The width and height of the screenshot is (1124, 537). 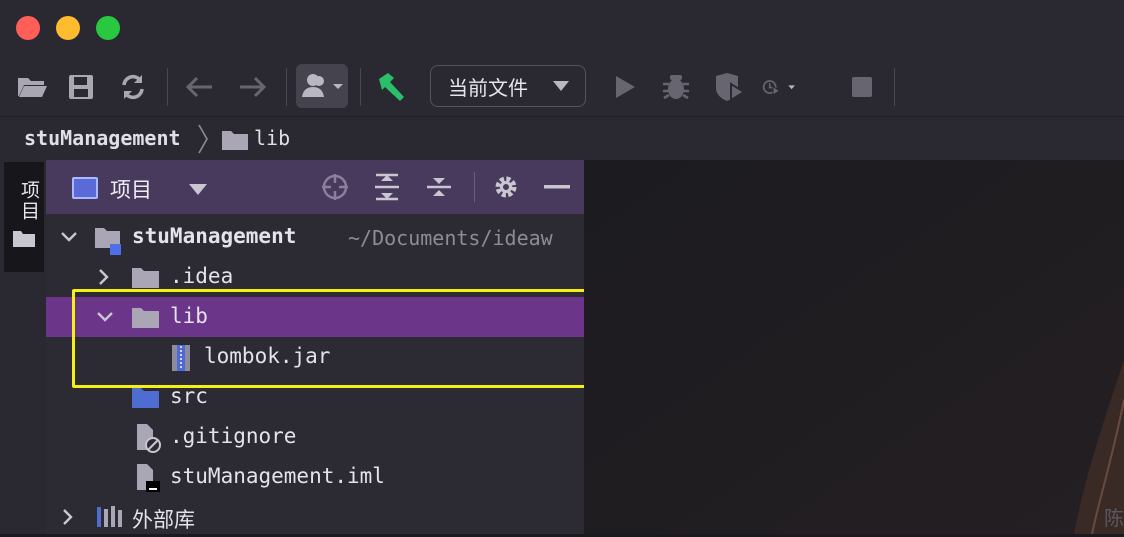 I want to click on maximize-window-button, so click(x=108, y=28).